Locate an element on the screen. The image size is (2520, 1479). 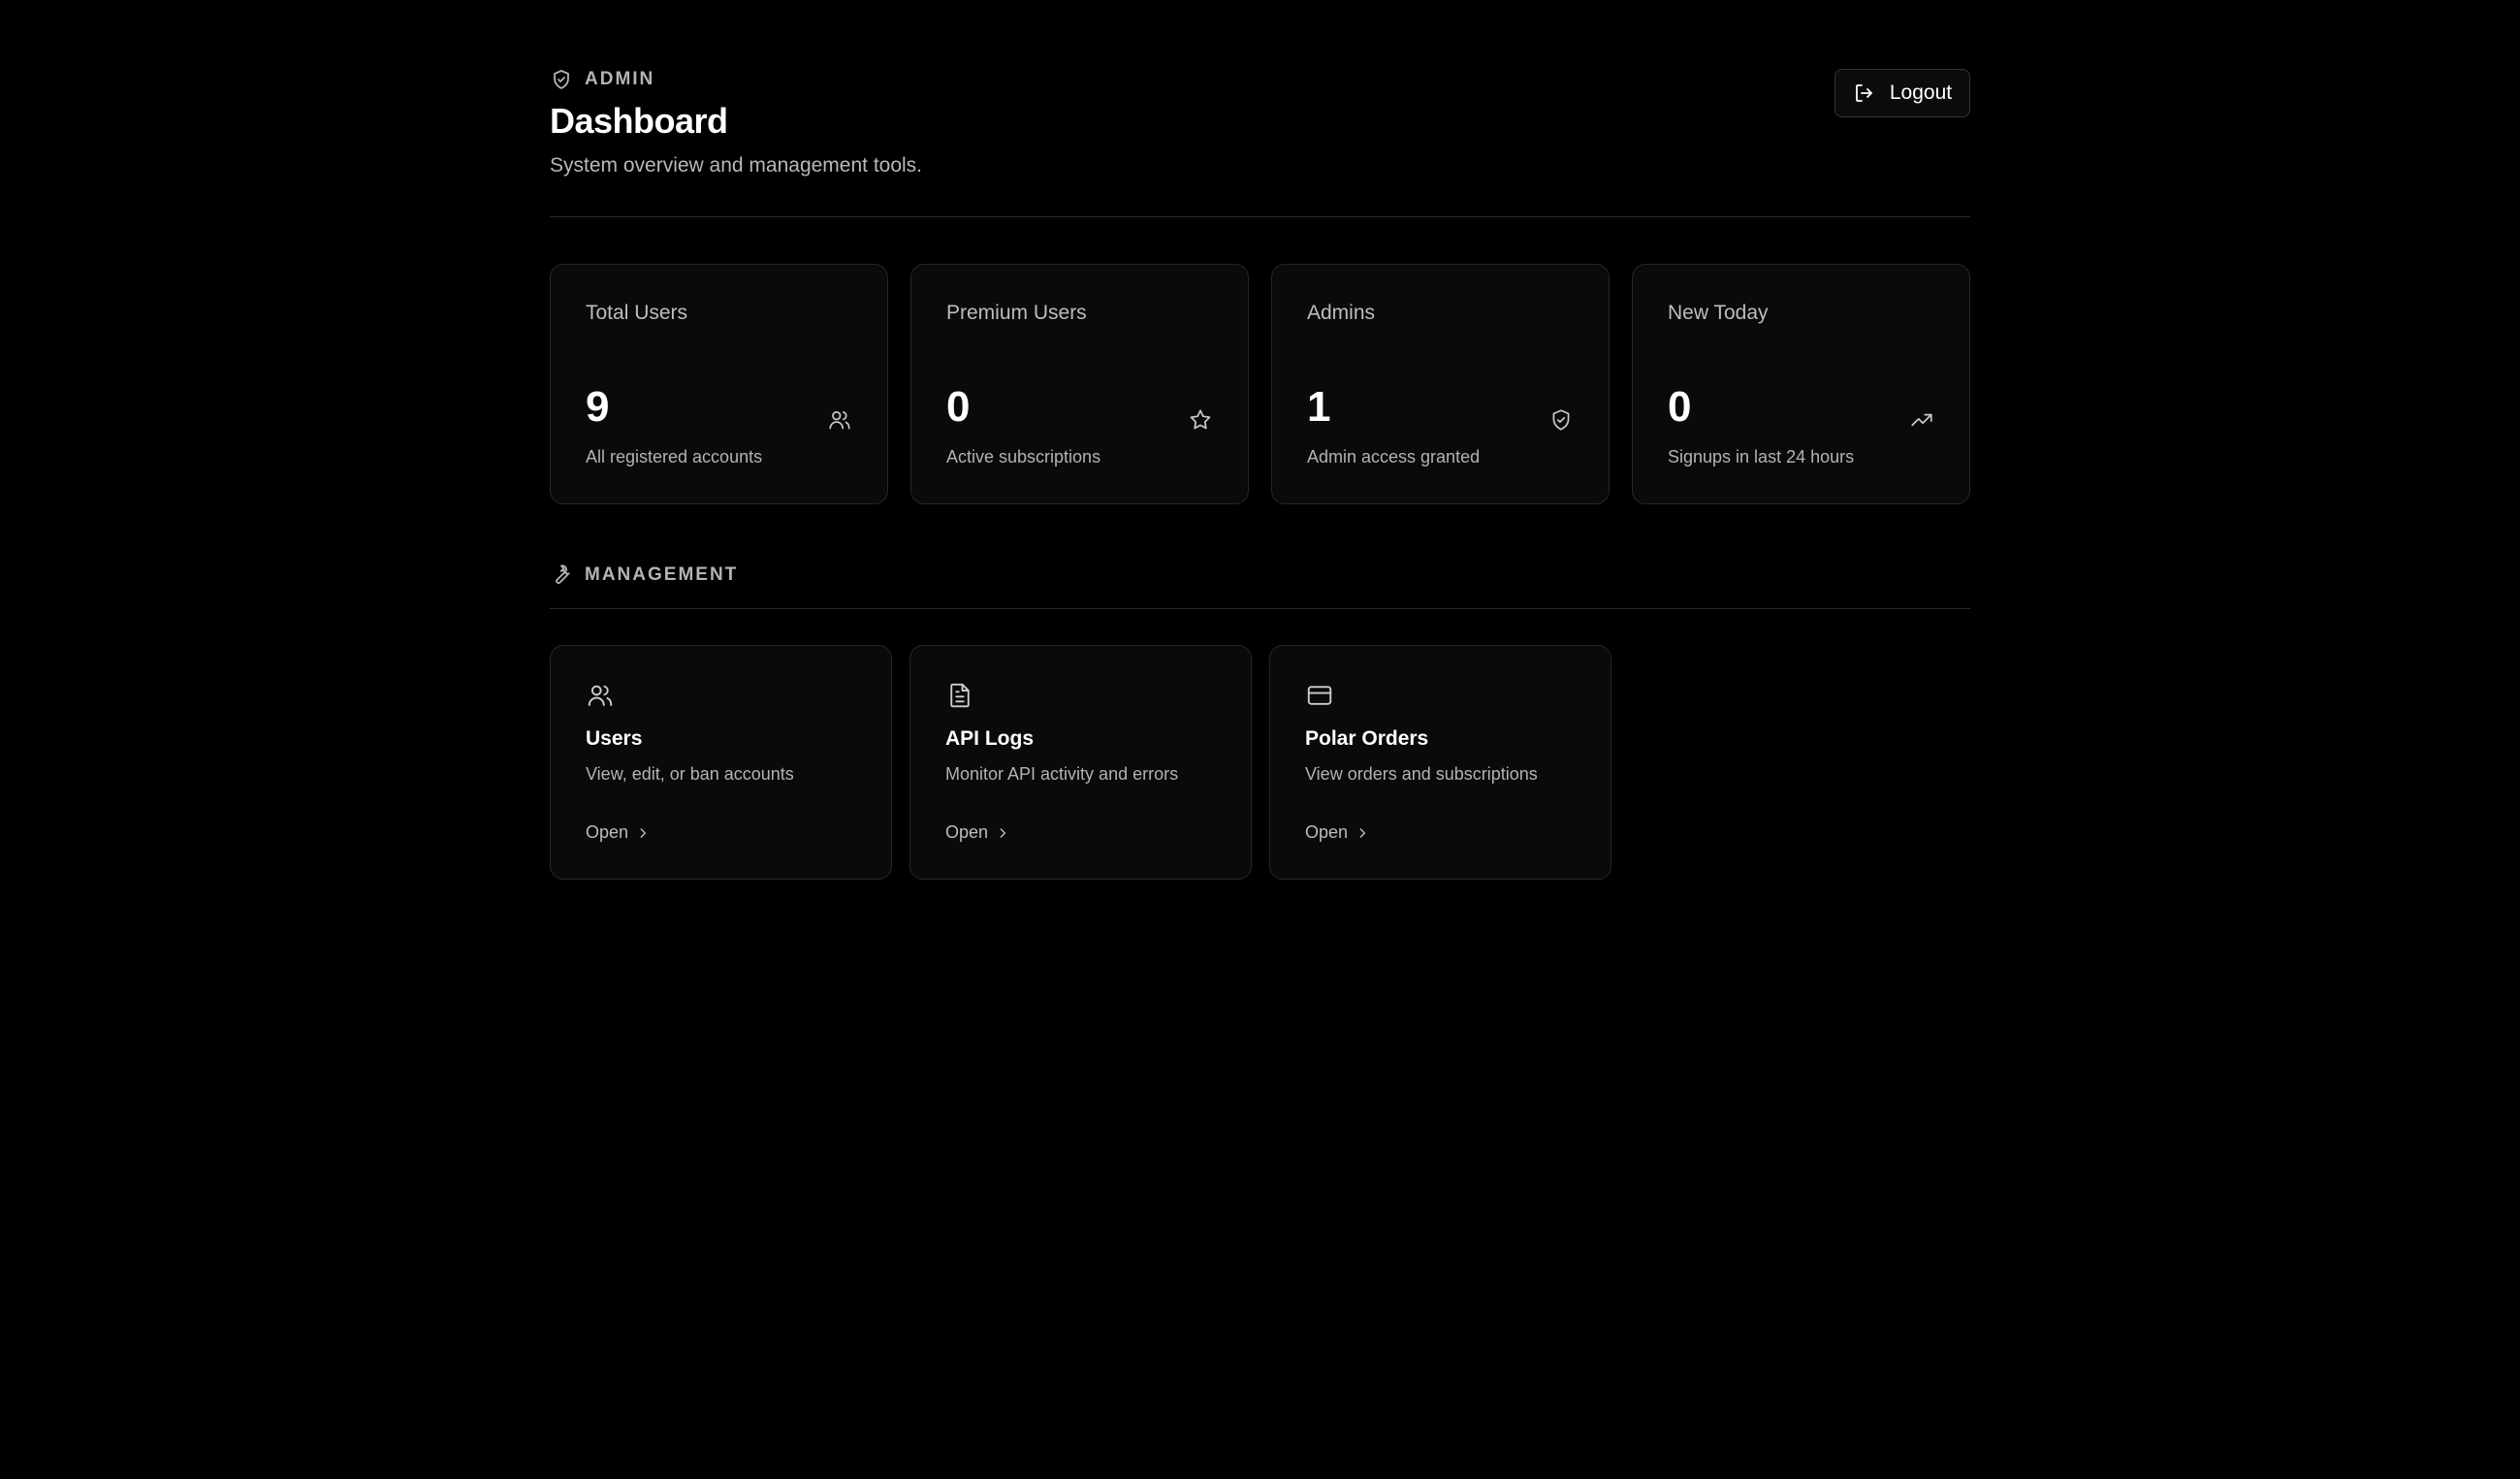
management-section-header: MANAGEMENT is located at coordinates (1260, 585).